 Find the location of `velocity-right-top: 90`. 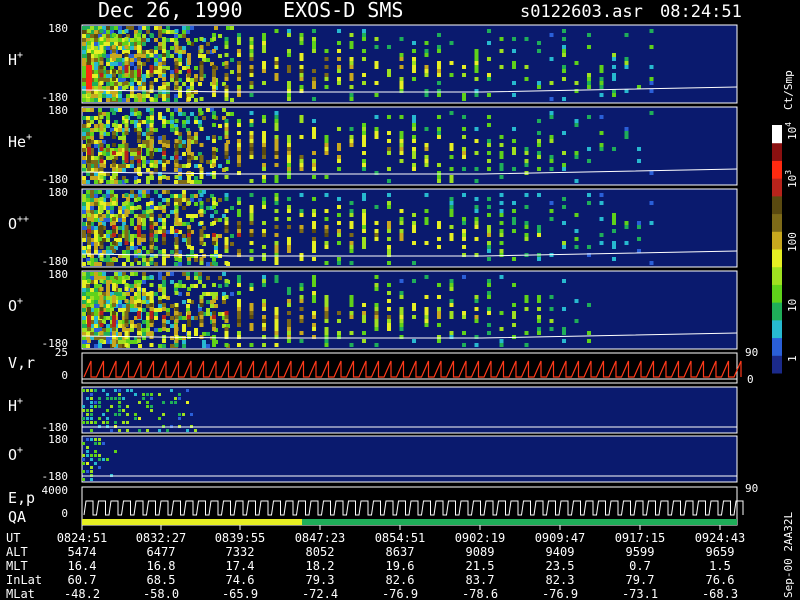

velocity-right-top: 90 is located at coordinates (751, 352).